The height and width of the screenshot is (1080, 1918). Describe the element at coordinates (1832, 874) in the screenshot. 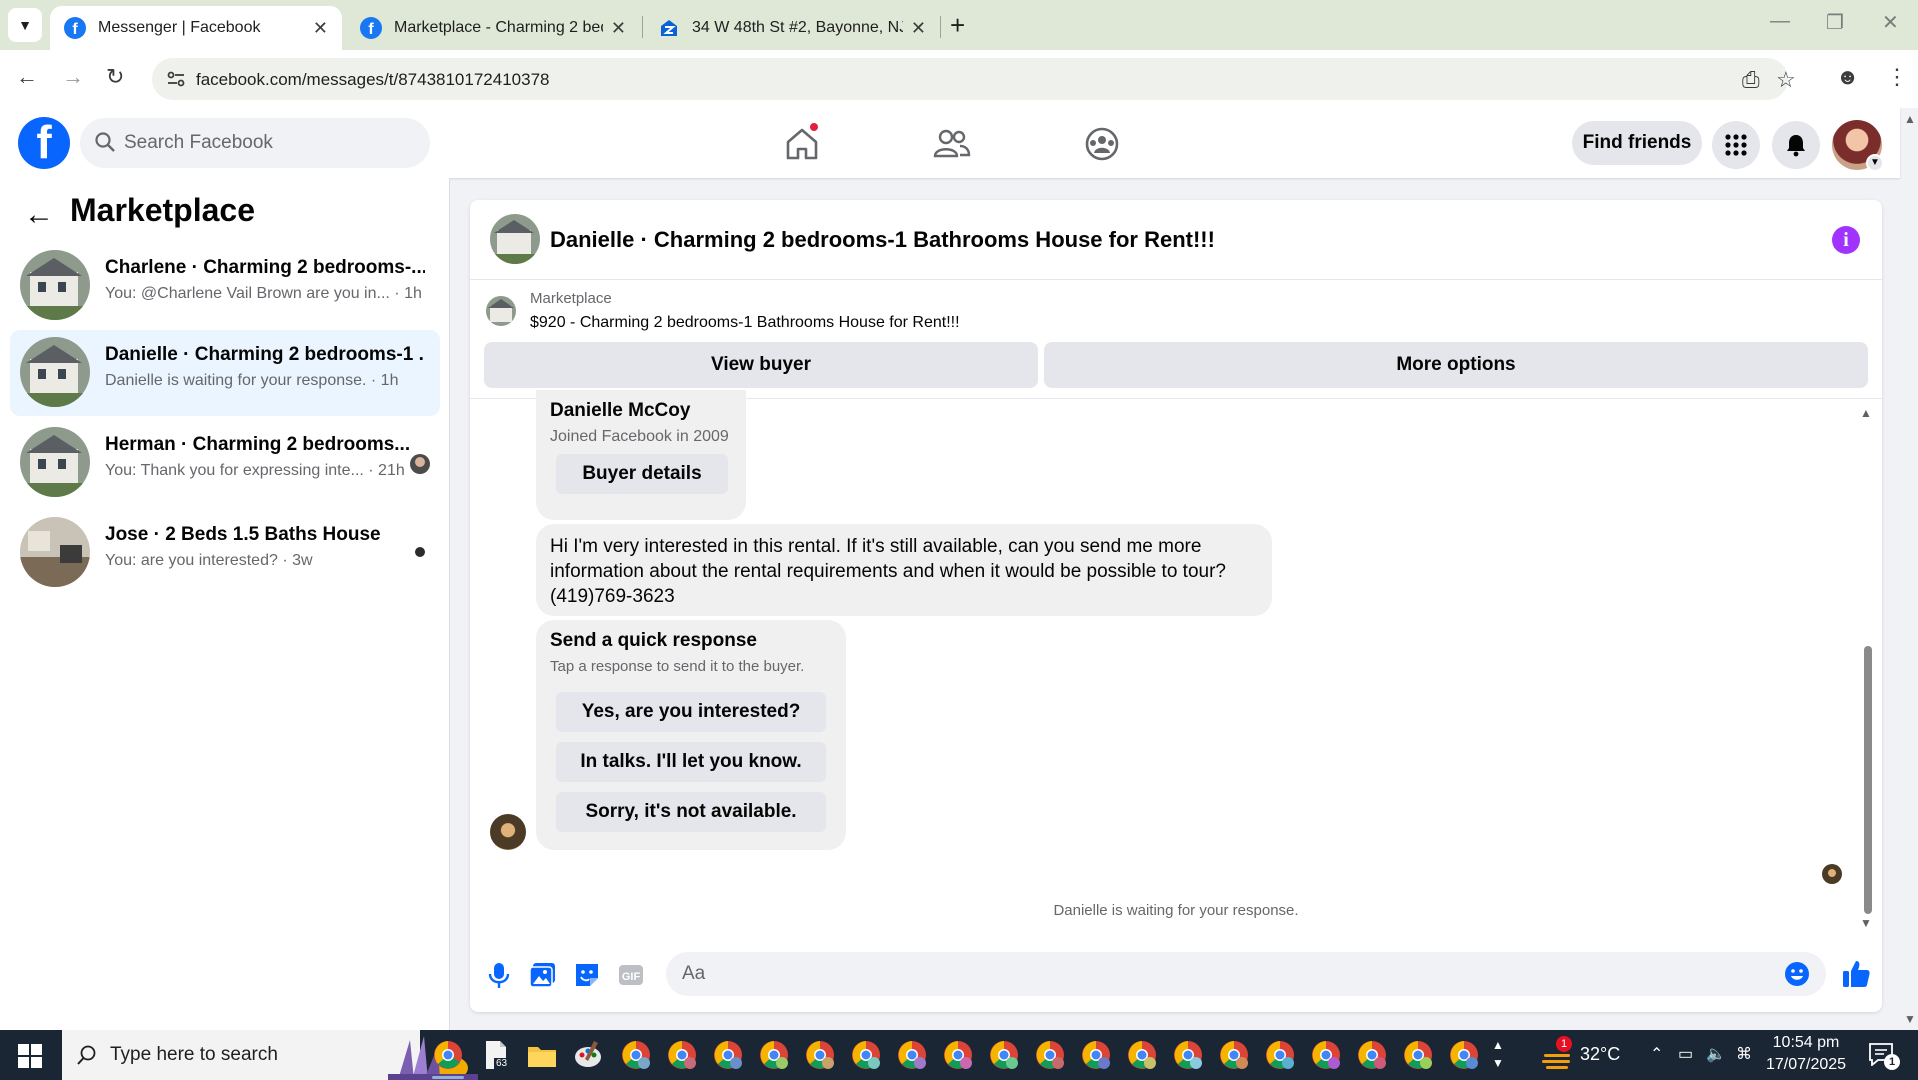

I see `seen-avatar` at that location.